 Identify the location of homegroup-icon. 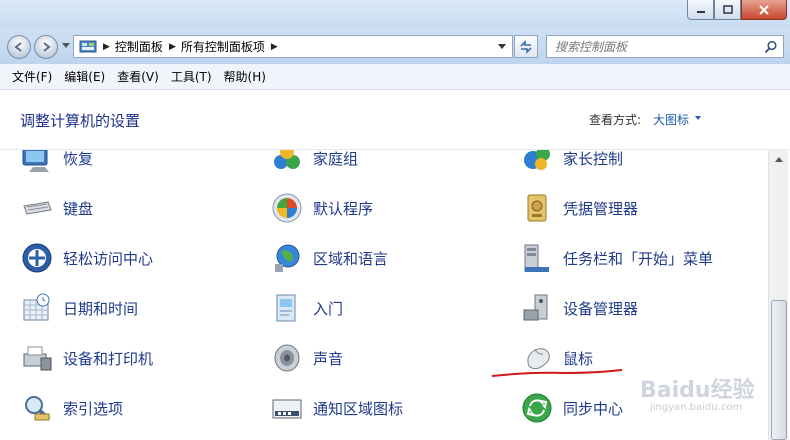
(287, 162).